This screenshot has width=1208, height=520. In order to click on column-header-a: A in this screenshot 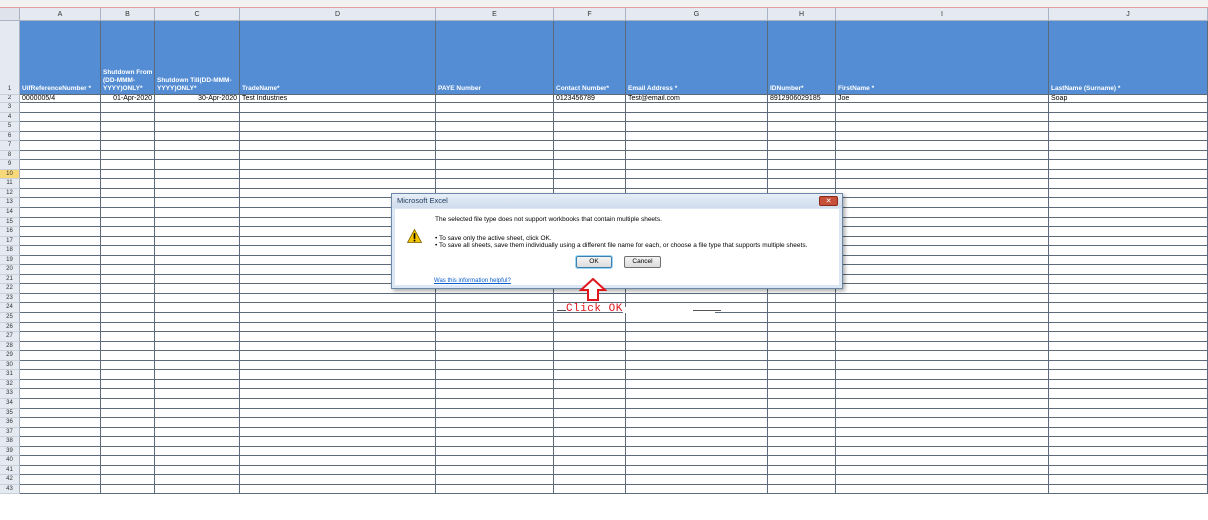, I will do `click(60, 14)`.